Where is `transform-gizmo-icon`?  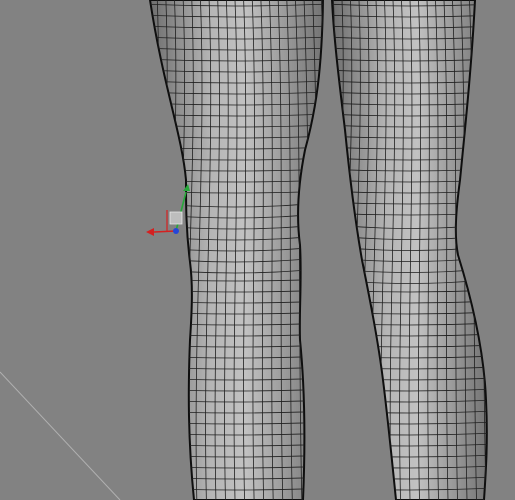
transform-gizmo-icon is located at coordinates (168, 210).